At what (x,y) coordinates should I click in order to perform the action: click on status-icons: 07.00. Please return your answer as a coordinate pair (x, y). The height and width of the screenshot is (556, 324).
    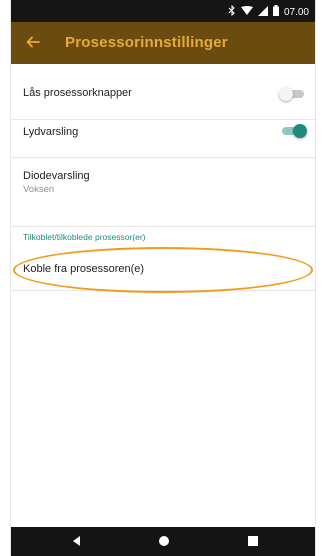
    Looking at the image, I should click on (268, 11).